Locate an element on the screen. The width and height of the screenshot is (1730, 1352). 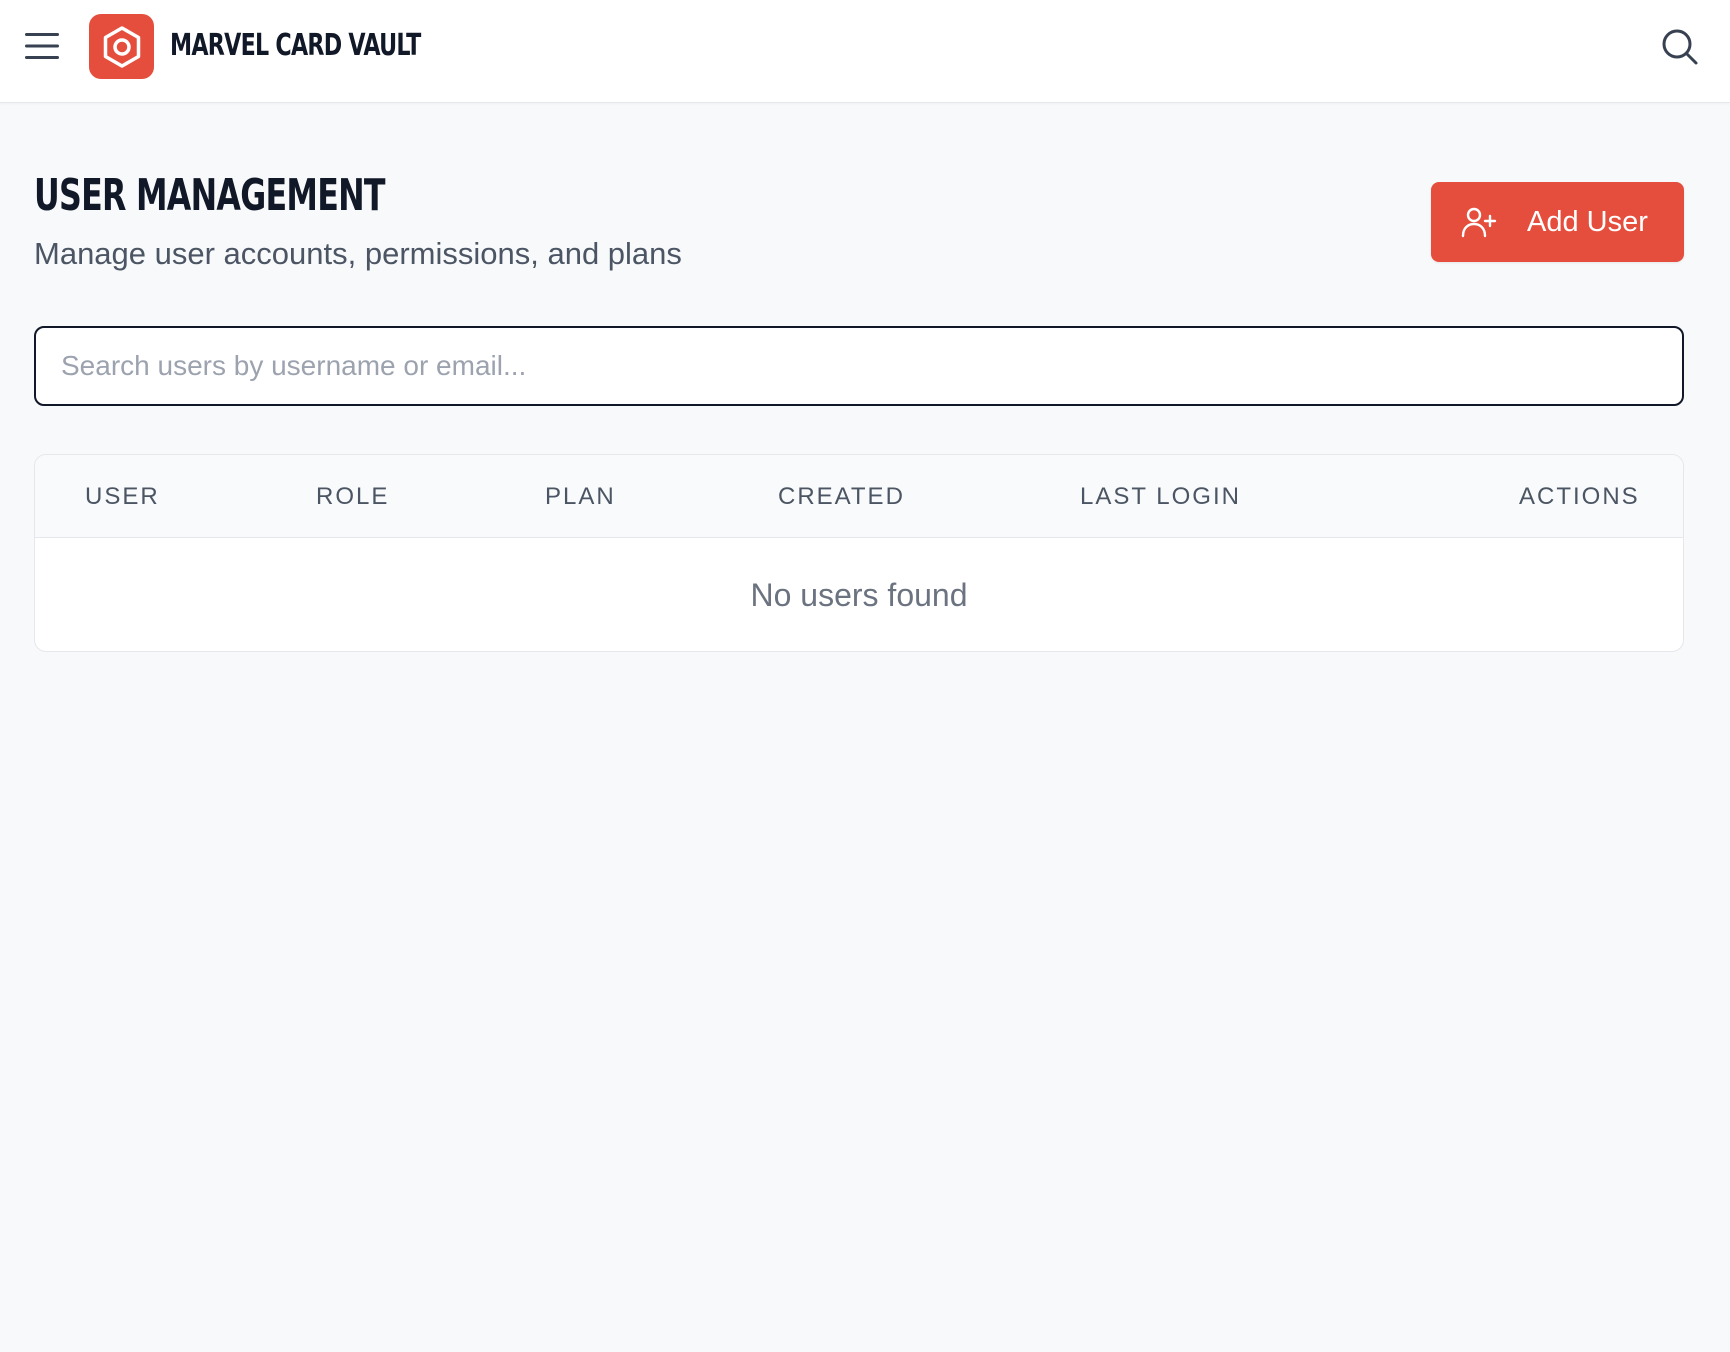
column-header-plan: PLAN is located at coordinates (580, 496).